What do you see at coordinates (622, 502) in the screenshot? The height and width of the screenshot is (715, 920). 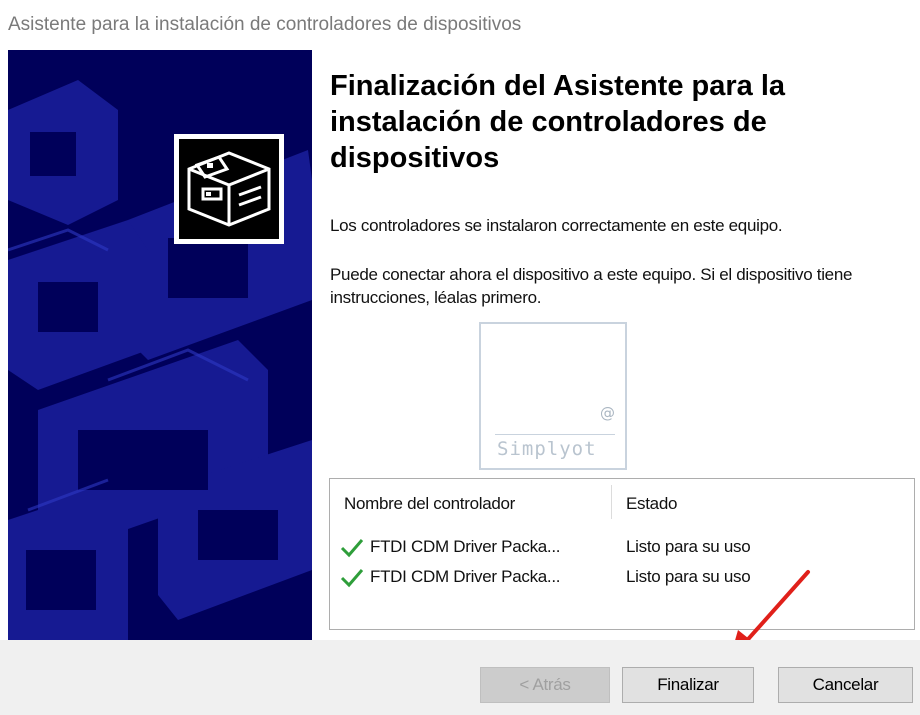 I see `list-header: Nombre del controlador Estado` at bounding box center [622, 502].